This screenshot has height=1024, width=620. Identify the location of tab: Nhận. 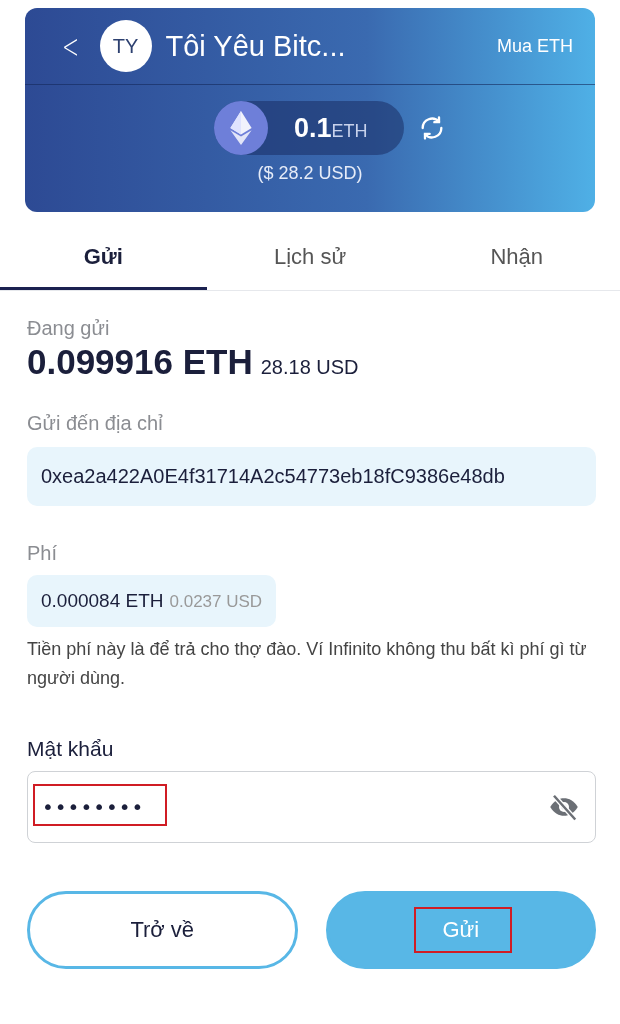
(516, 258).